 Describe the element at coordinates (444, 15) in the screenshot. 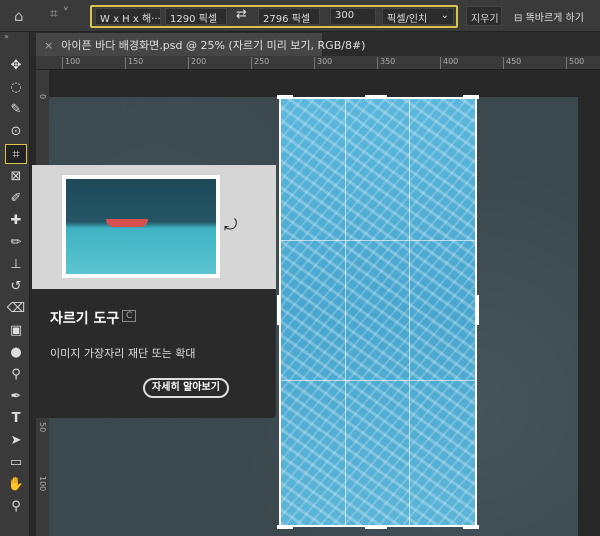

I see `chevron-down-icon: ⌄` at that location.